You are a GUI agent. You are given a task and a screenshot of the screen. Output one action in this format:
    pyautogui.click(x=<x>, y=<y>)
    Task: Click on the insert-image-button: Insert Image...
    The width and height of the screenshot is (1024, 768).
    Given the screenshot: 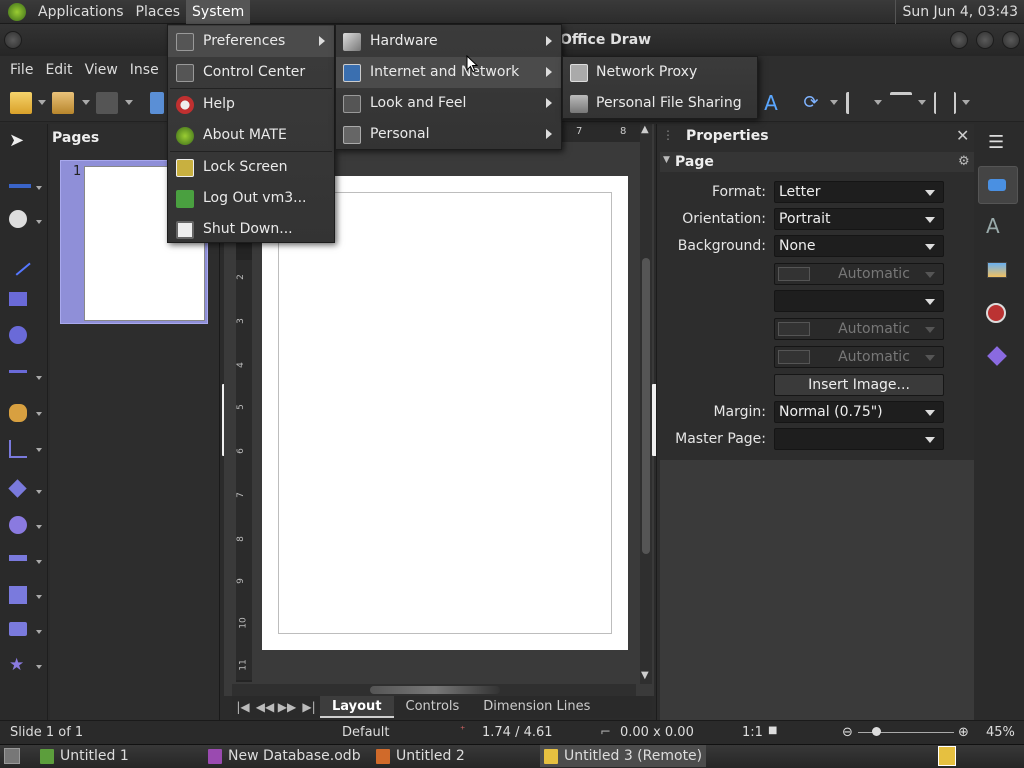 What is the action you would take?
    pyautogui.click(x=859, y=385)
    